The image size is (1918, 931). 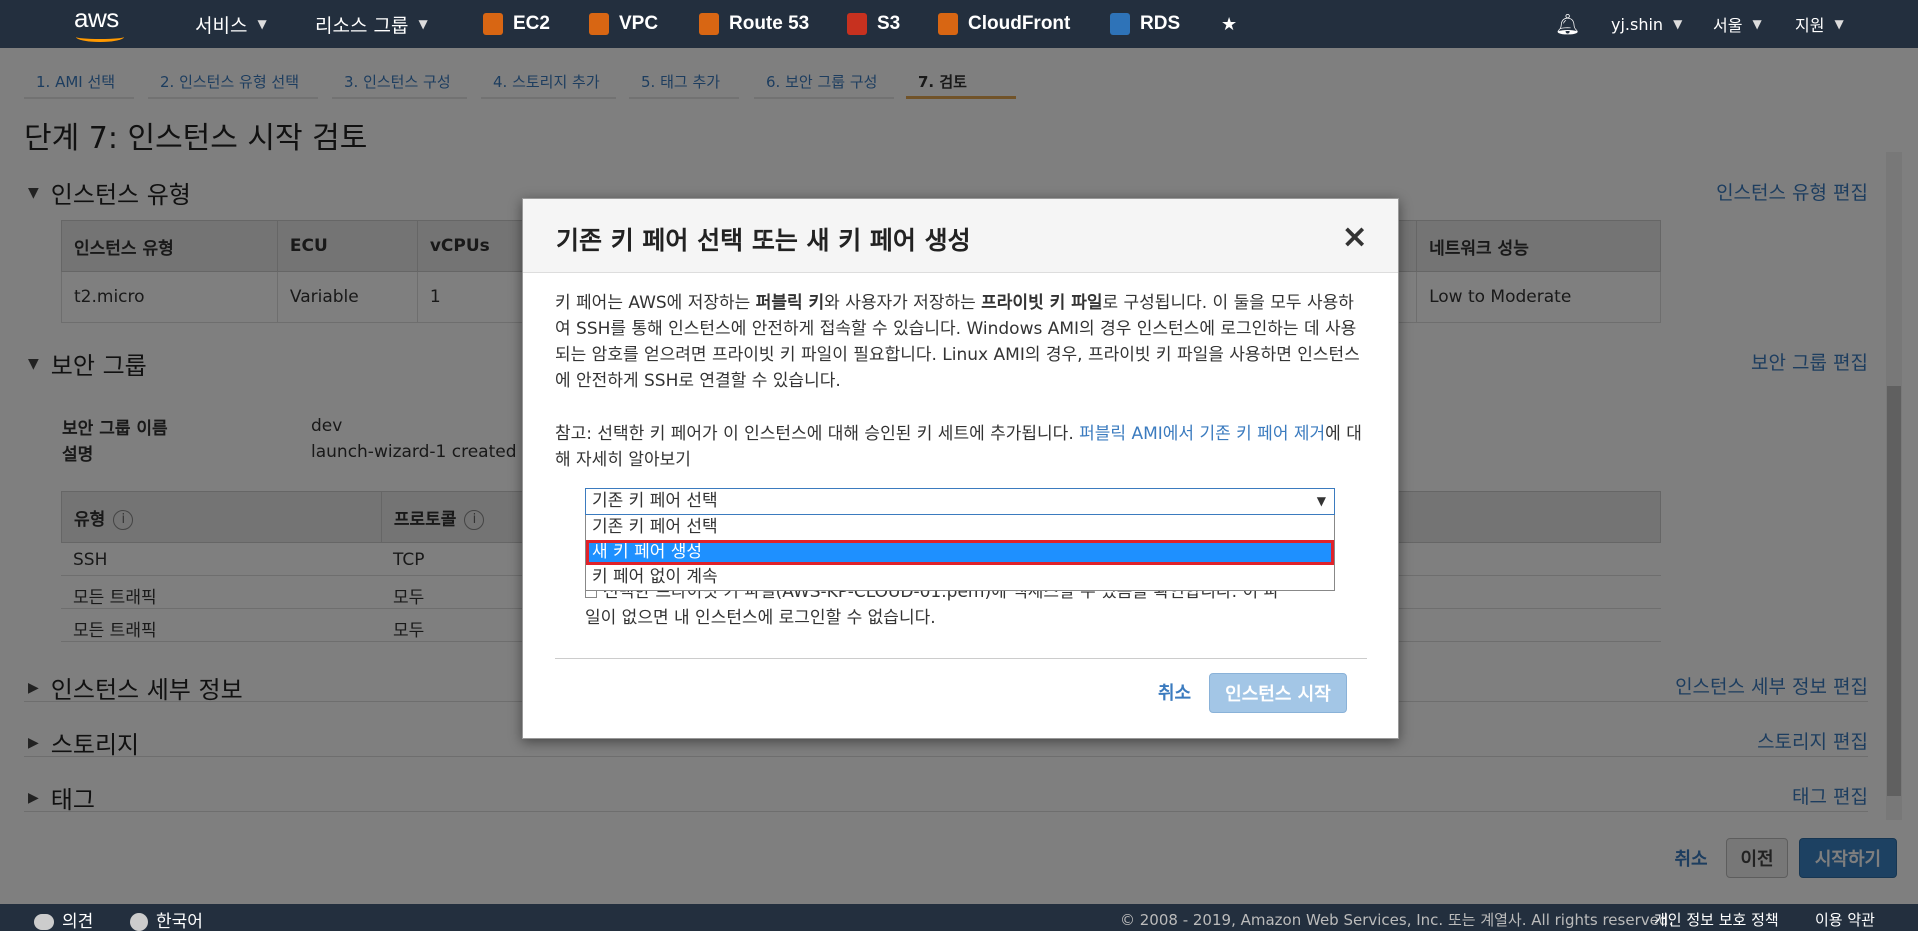 I want to click on key-pair-options-list: 기존 키 페어 선택 새 키 페어 생성 키 페어 없이 계속, so click(x=960, y=553).